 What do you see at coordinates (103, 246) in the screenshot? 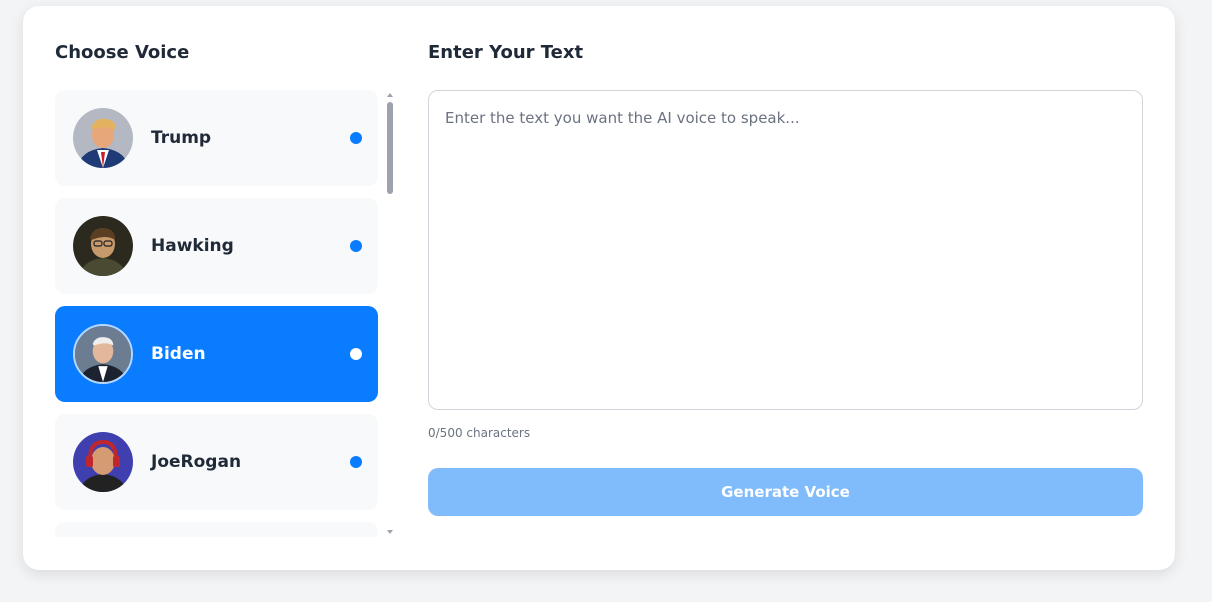
I see `hawking-avatar` at bounding box center [103, 246].